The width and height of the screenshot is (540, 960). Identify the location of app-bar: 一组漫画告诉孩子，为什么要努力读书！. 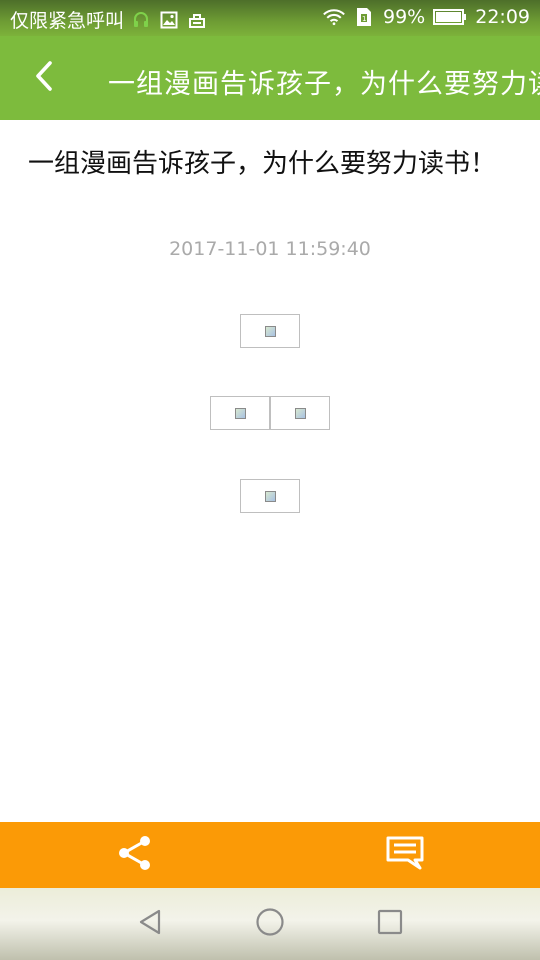
(270, 78).